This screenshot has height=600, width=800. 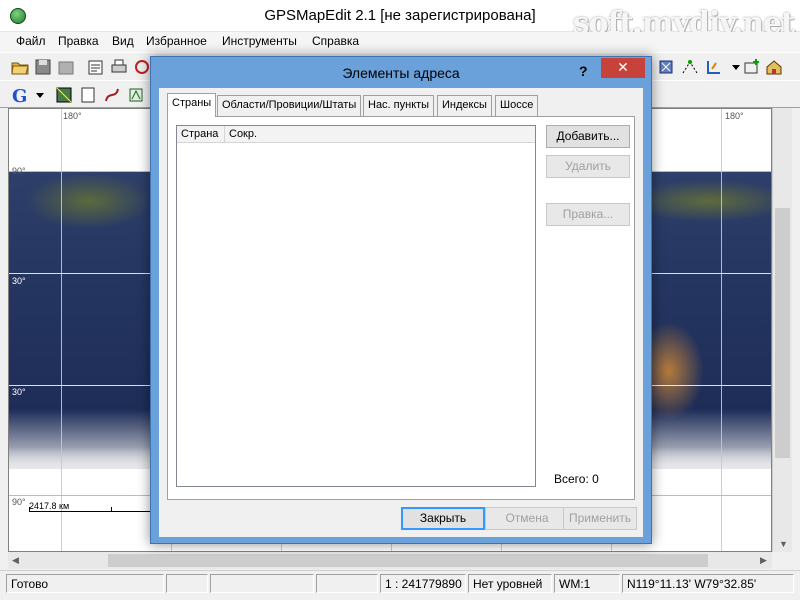 What do you see at coordinates (408, 560) in the screenshot?
I see `hscroll-thumb` at bounding box center [408, 560].